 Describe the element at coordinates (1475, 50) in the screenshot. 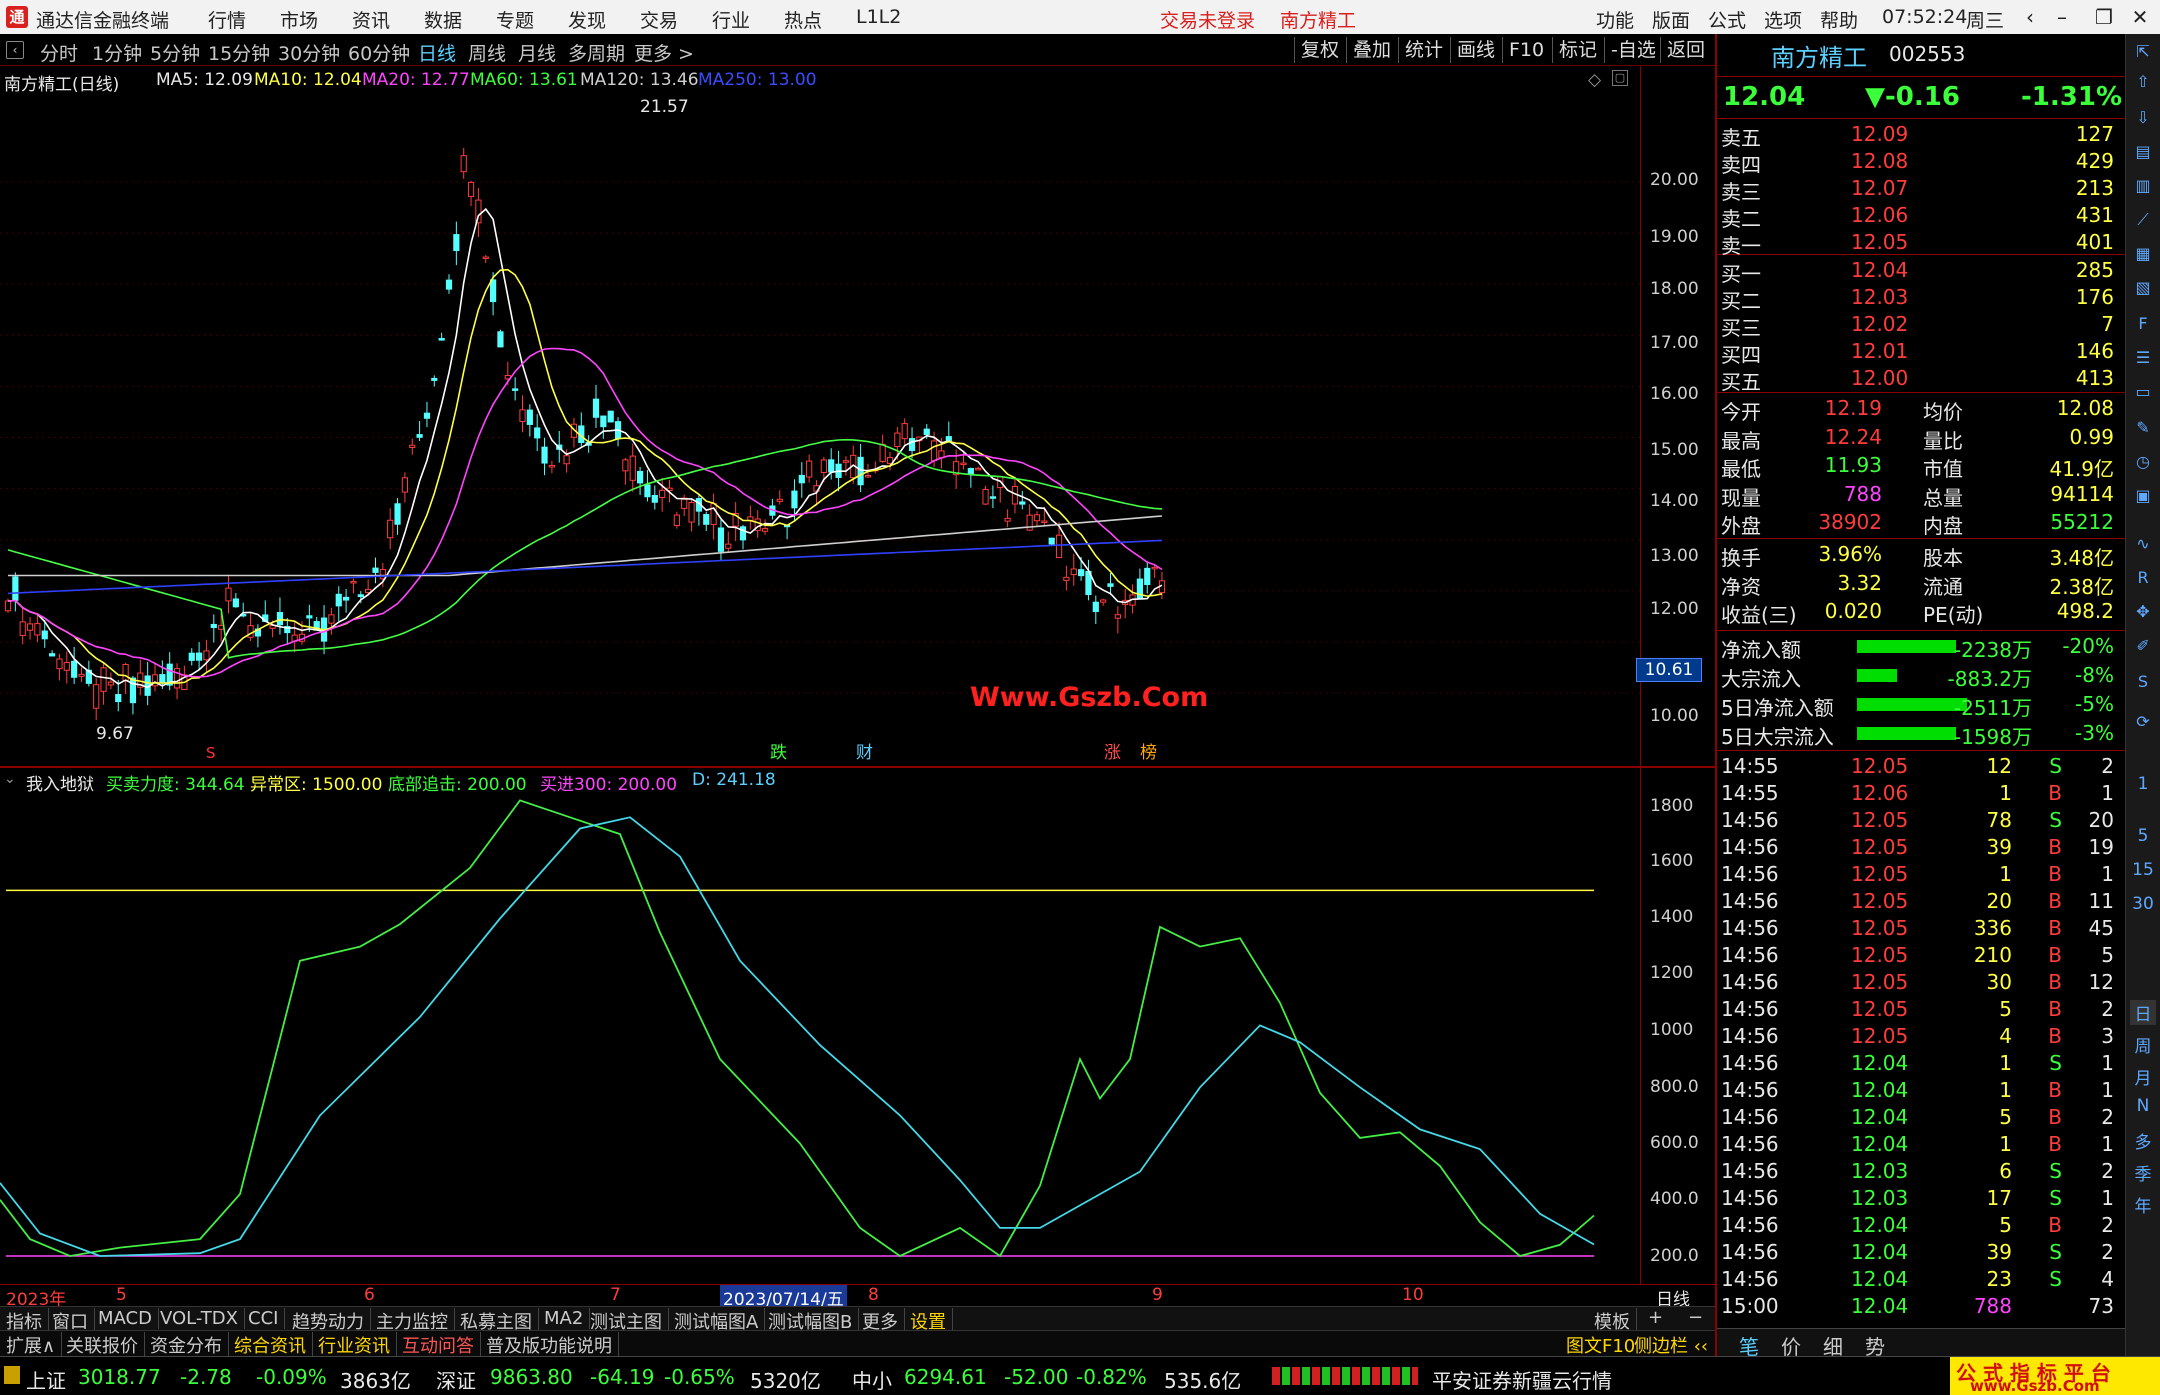

I see `tool-huaxian: 画线` at that location.